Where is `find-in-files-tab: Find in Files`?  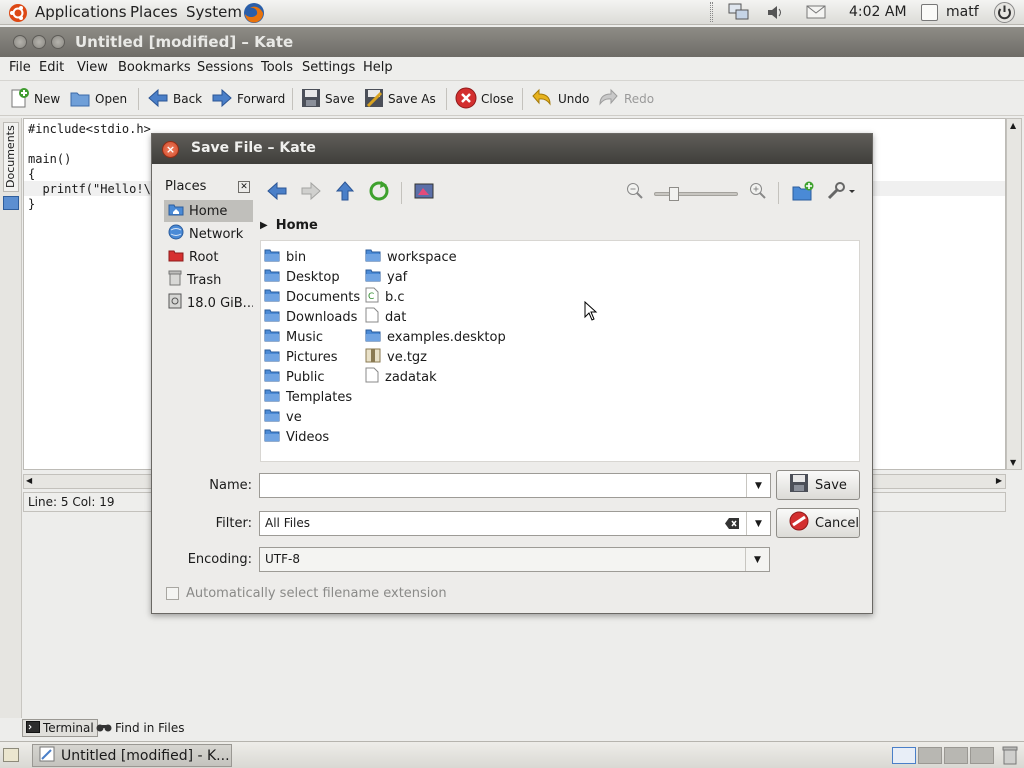 find-in-files-tab: Find in Files is located at coordinates (140, 728).